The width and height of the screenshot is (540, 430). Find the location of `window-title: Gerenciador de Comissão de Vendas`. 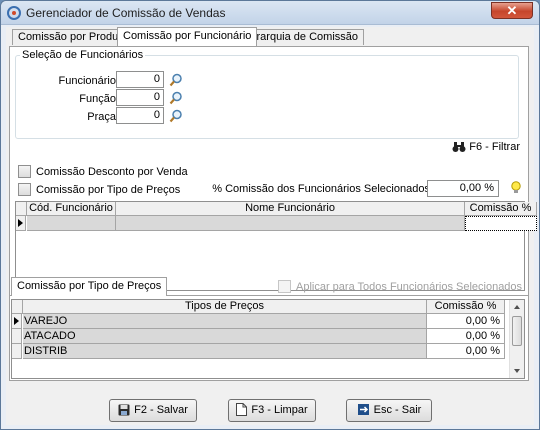

window-title: Gerenciador de Comissão de Vendas is located at coordinates (126, 13).